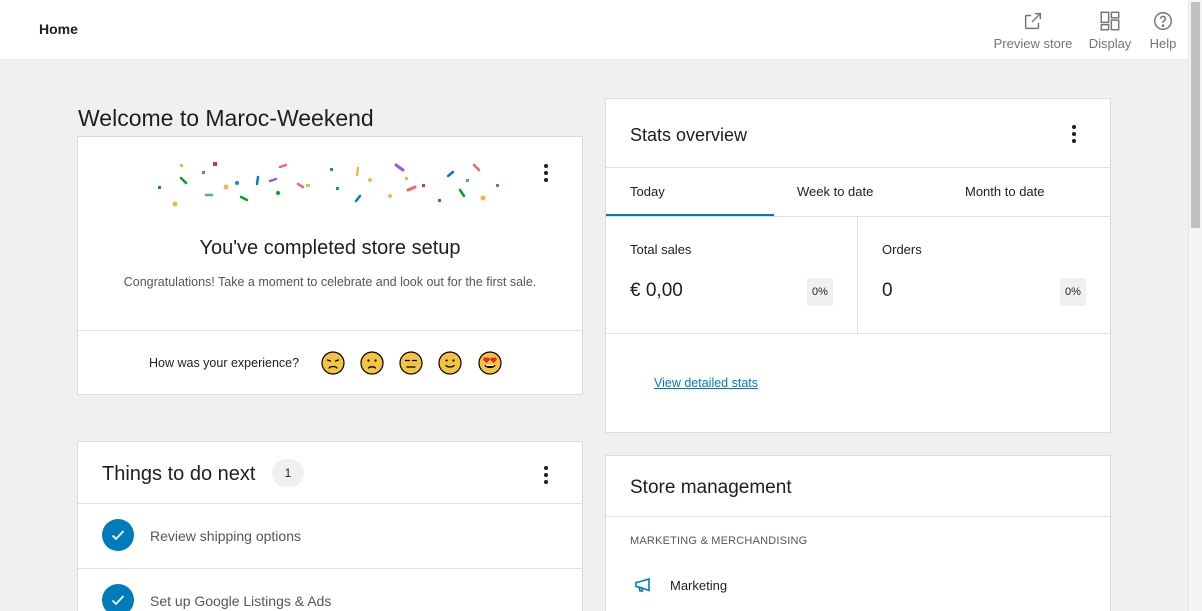 The image size is (1202, 611). I want to click on marketing-label: Marketing, so click(699, 585).